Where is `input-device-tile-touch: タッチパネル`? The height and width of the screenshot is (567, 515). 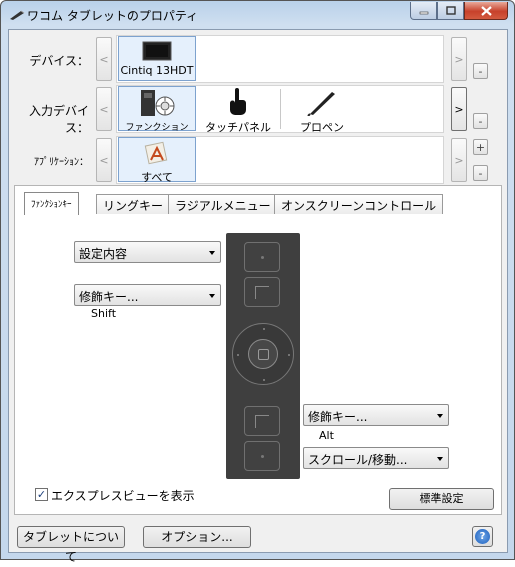
input-device-tile-touch: タッチパネル is located at coordinates (238, 110).